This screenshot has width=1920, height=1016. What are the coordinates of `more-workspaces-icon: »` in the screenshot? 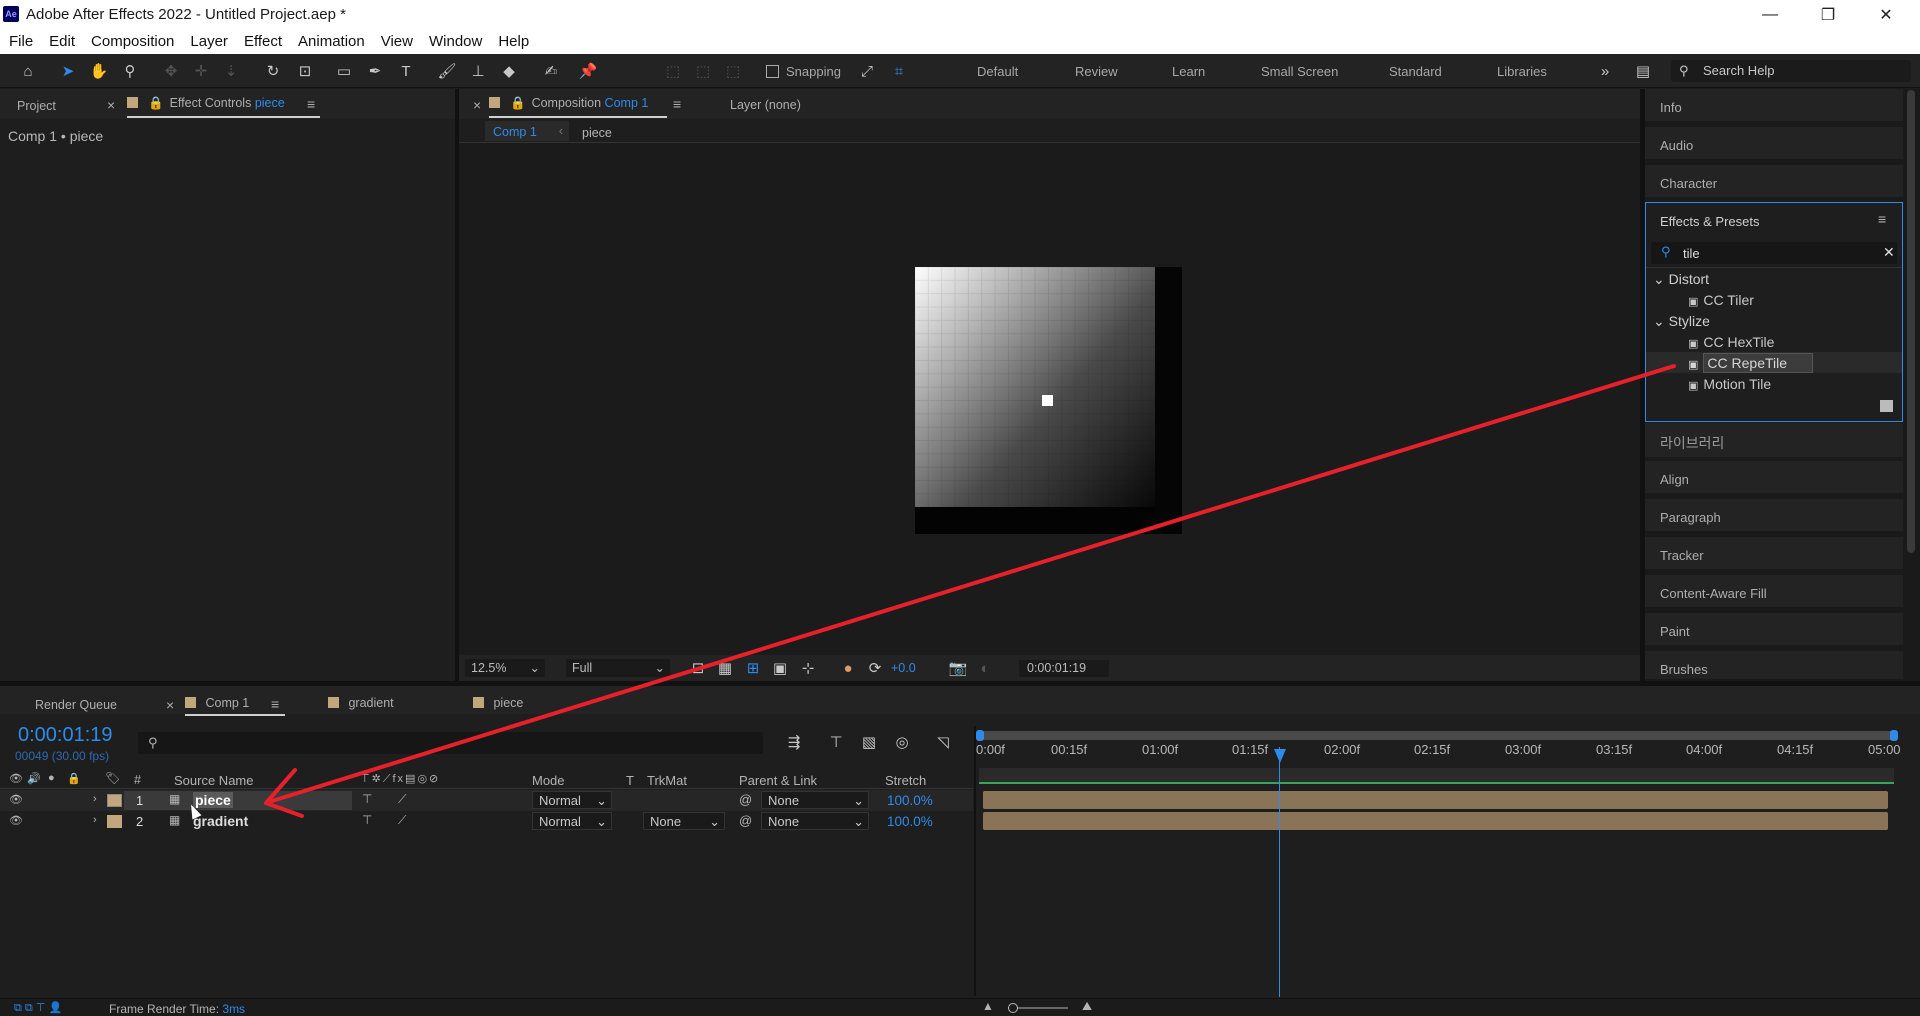 It's located at (1605, 71).